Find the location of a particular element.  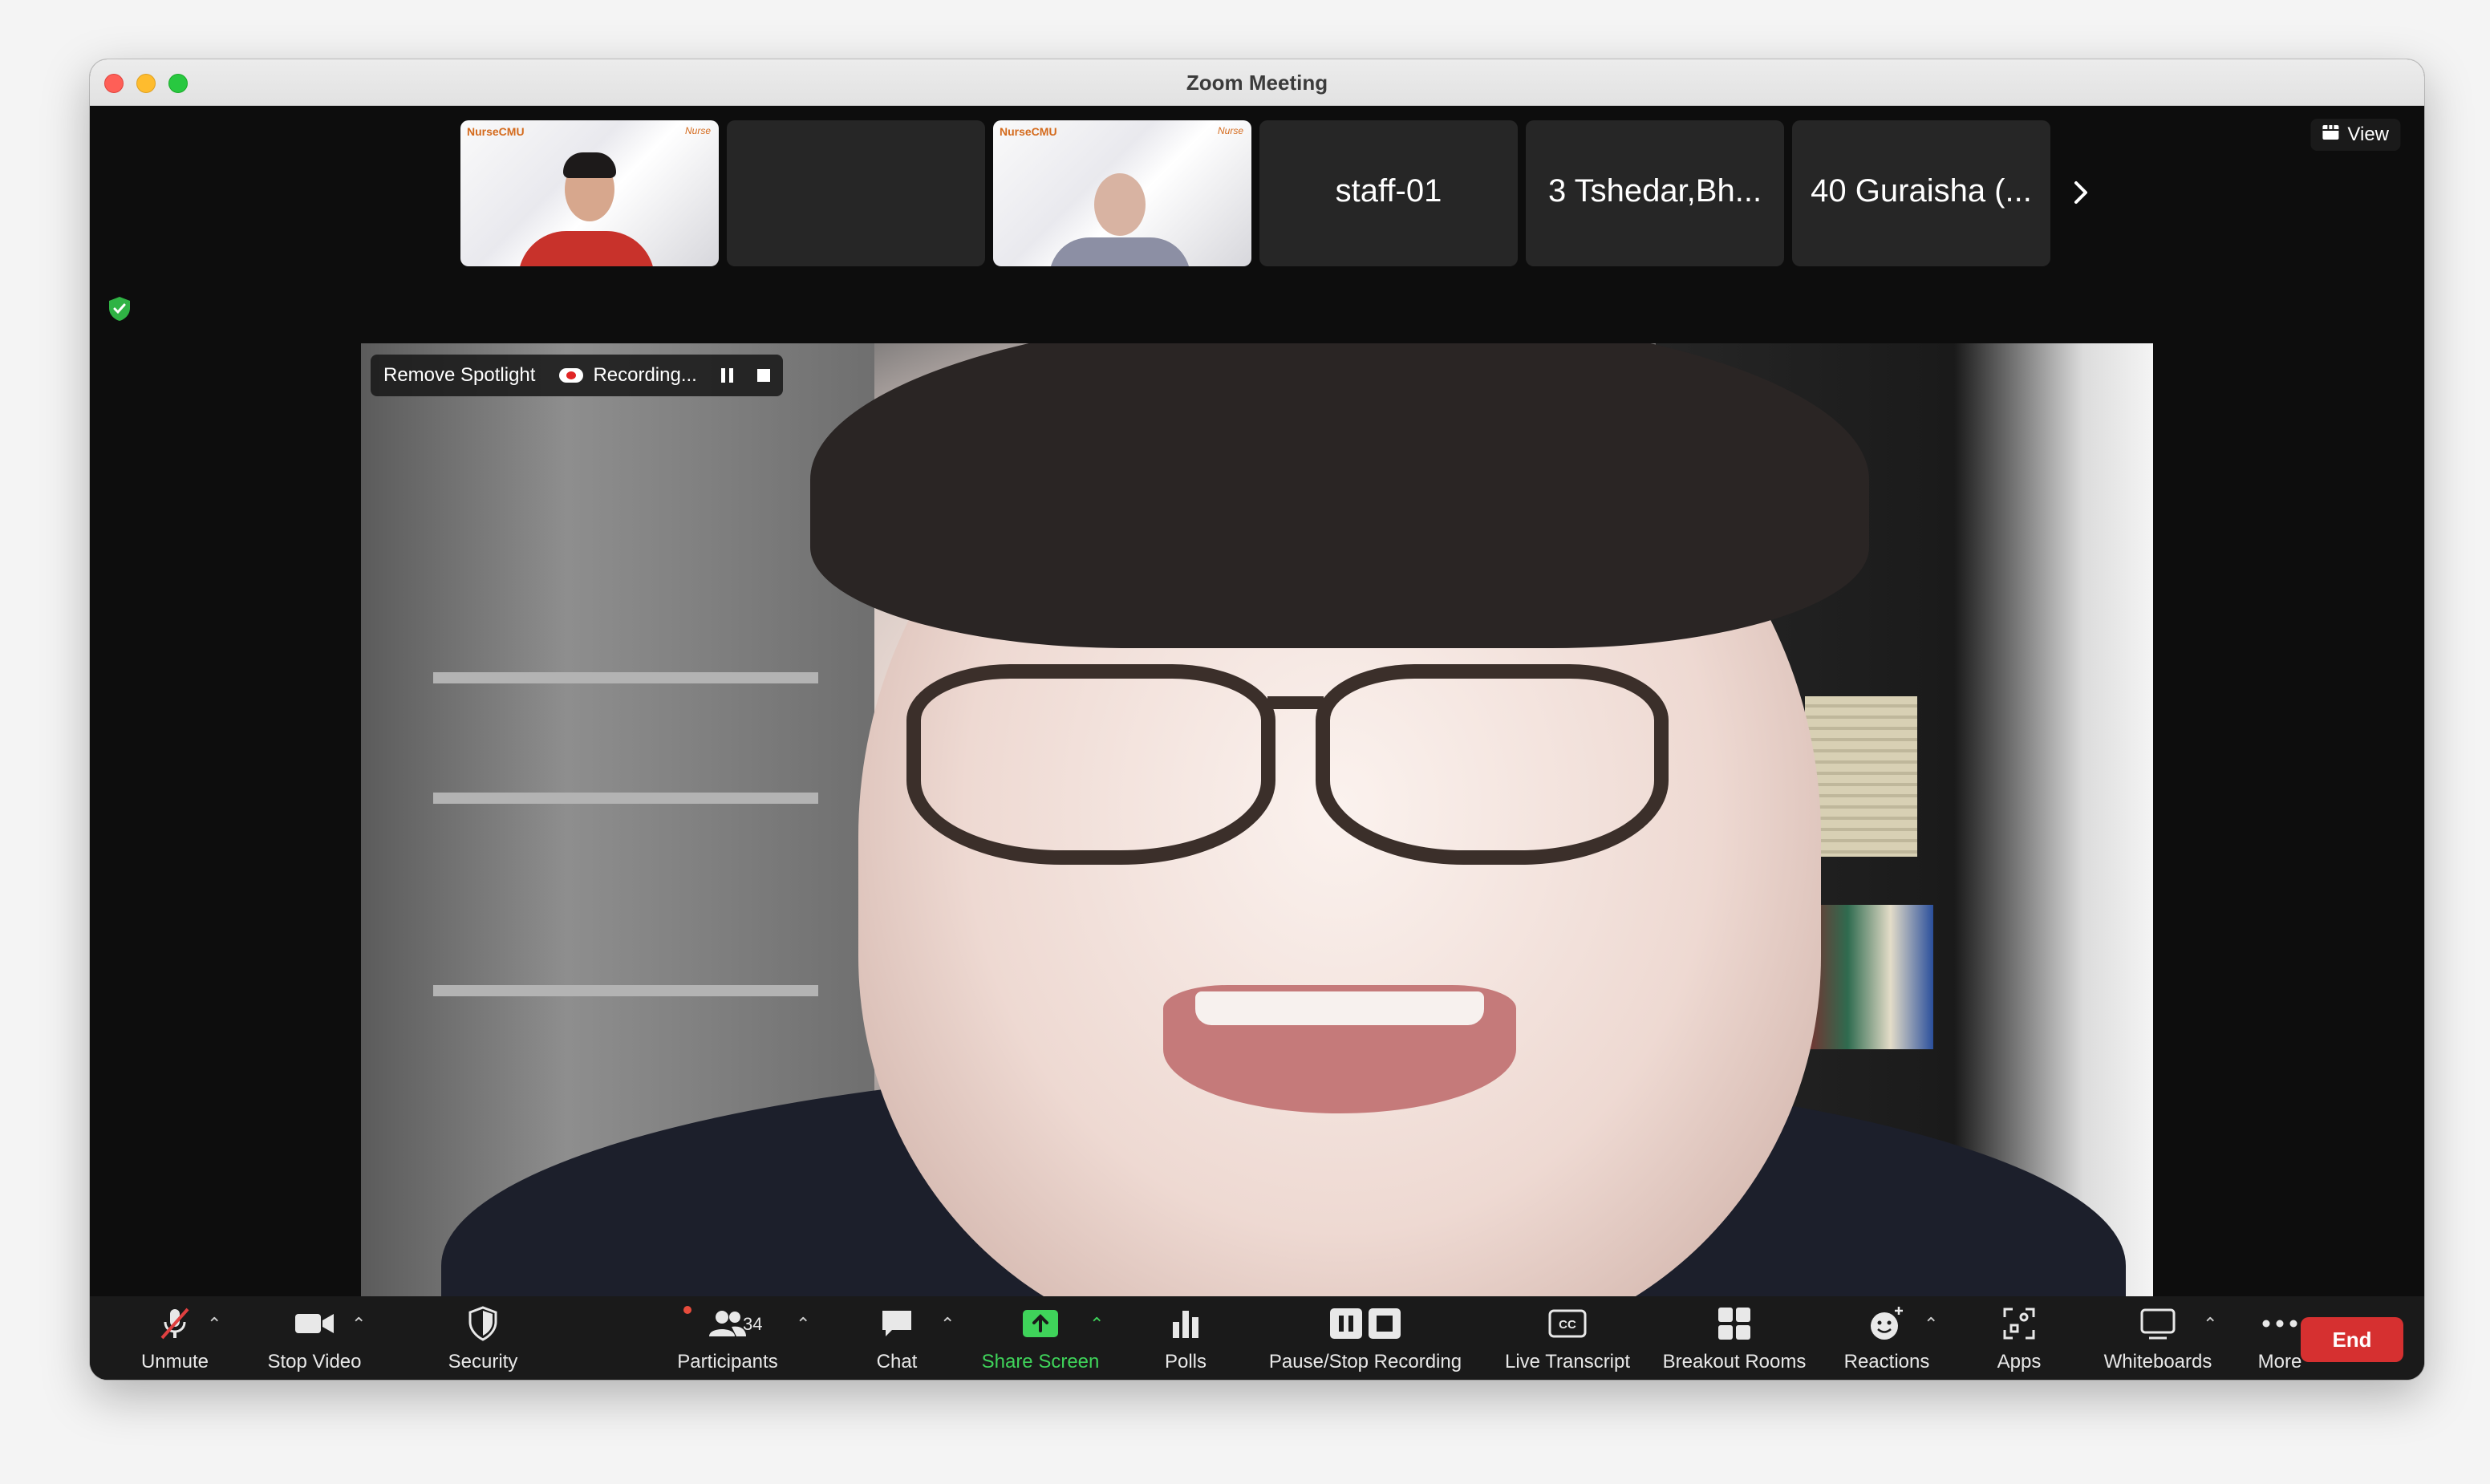

more-label: More is located at coordinates (2279, 1361).